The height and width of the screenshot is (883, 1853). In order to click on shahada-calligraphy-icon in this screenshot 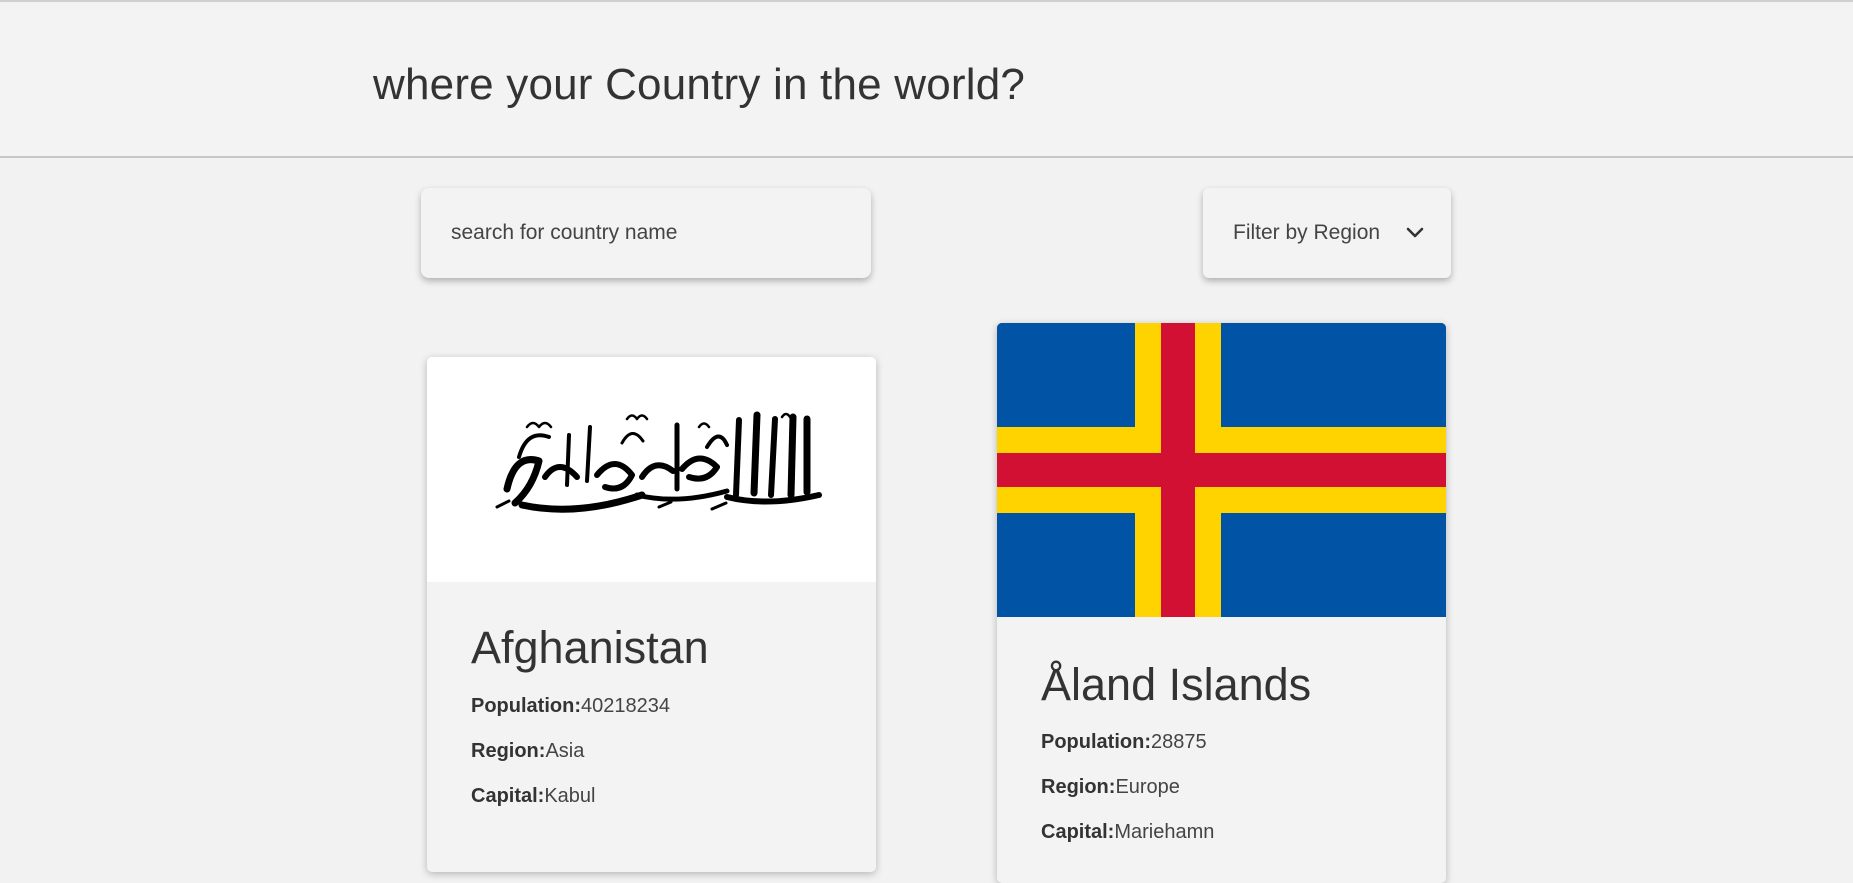, I will do `click(658, 462)`.